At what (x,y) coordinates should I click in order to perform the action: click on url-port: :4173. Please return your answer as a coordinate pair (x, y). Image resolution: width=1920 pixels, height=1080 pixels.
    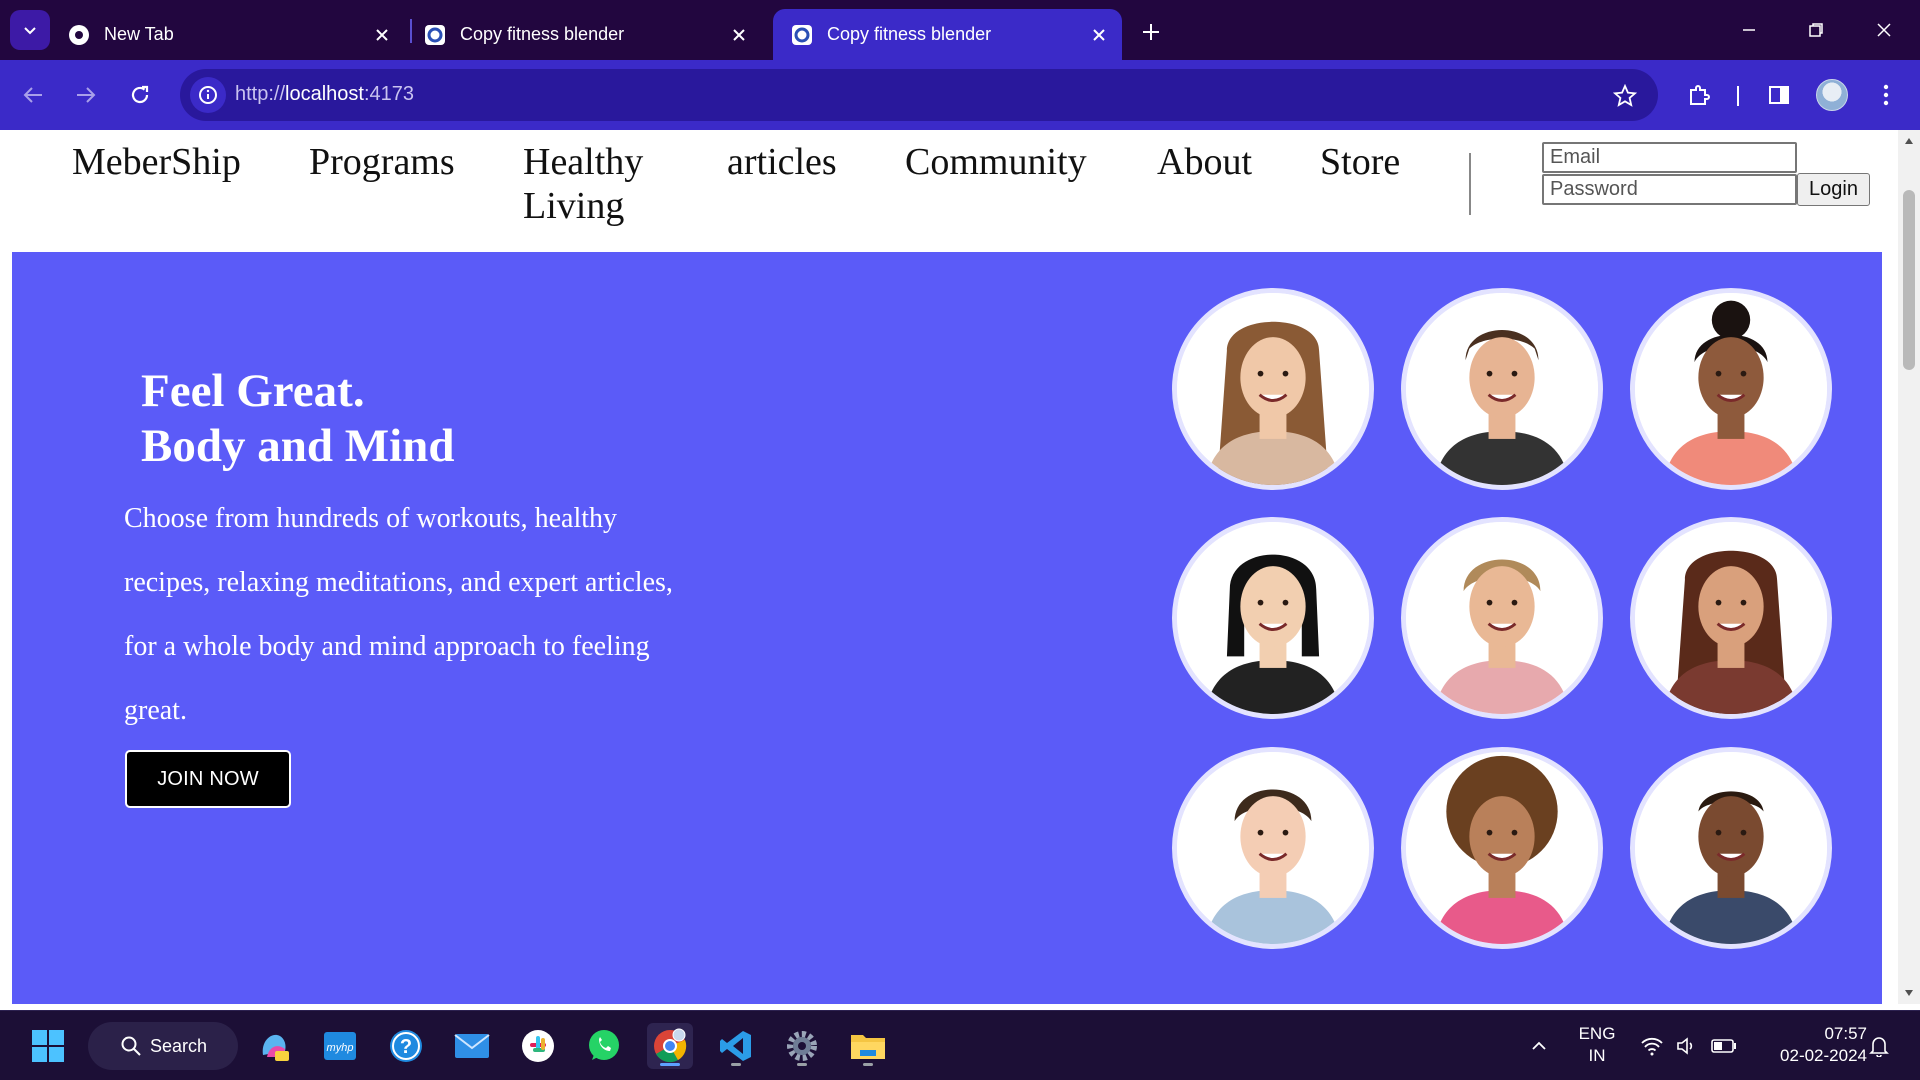
    Looking at the image, I should click on (389, 94).